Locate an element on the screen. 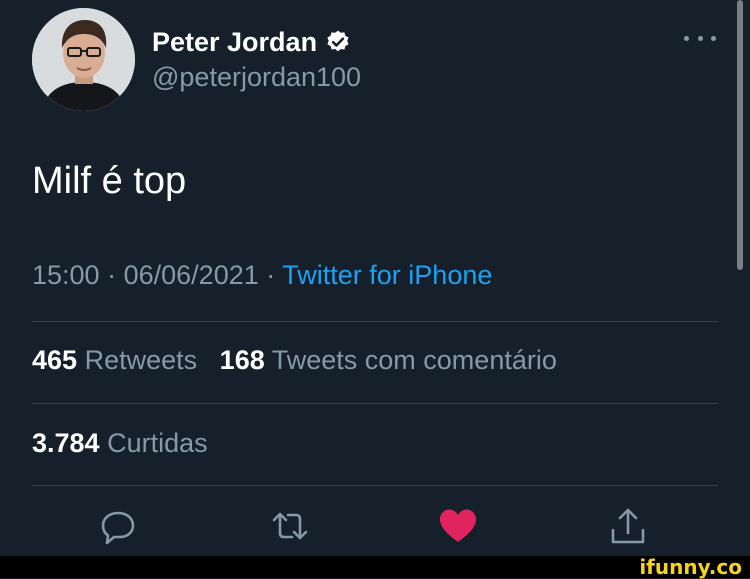 The width and height of the screenshot is (750, 579). share-stats-row: 465 Retweets 168 Tweets com comentário is located at coordinates (294, 360).